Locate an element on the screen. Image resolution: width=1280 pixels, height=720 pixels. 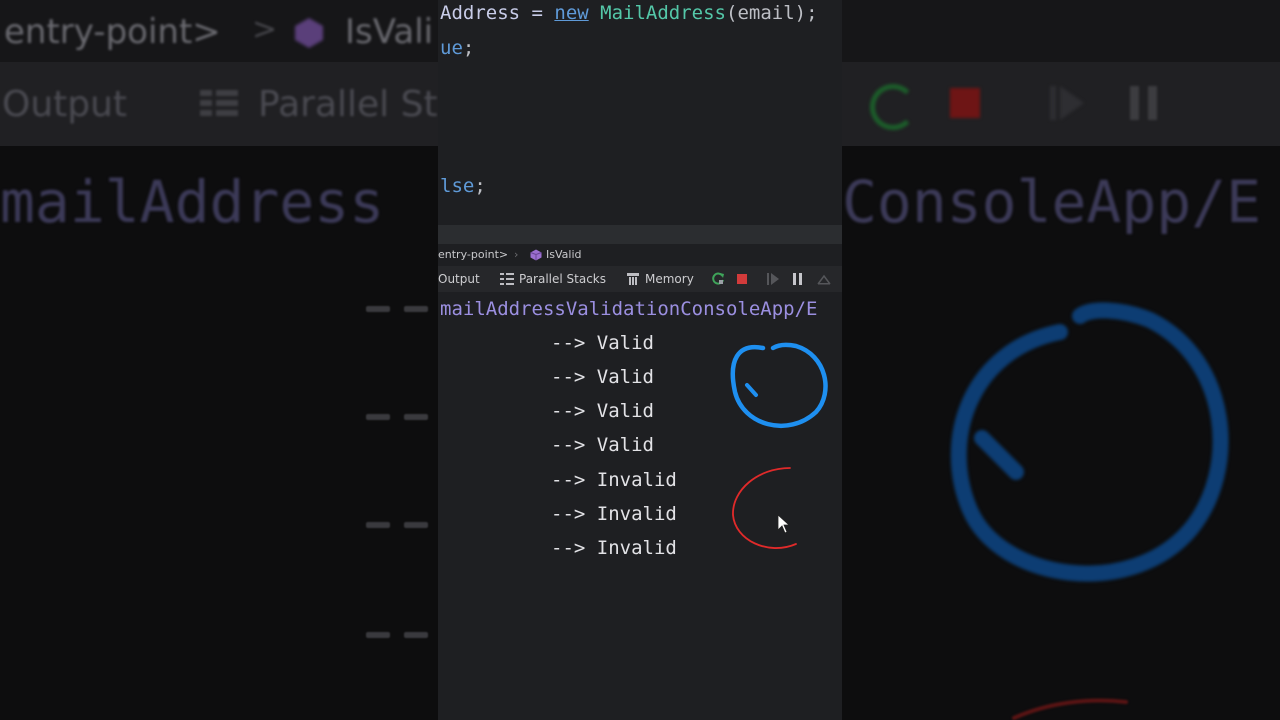
bg-console-path-left: mailAddress is located at coordinates (192, 202).